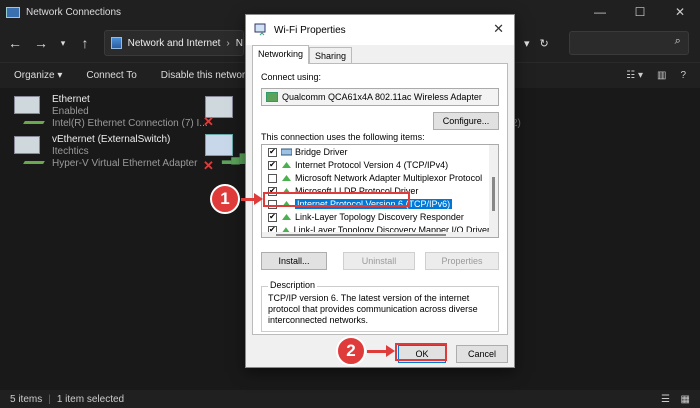  I want to click on network-icon, so click(116, 43).